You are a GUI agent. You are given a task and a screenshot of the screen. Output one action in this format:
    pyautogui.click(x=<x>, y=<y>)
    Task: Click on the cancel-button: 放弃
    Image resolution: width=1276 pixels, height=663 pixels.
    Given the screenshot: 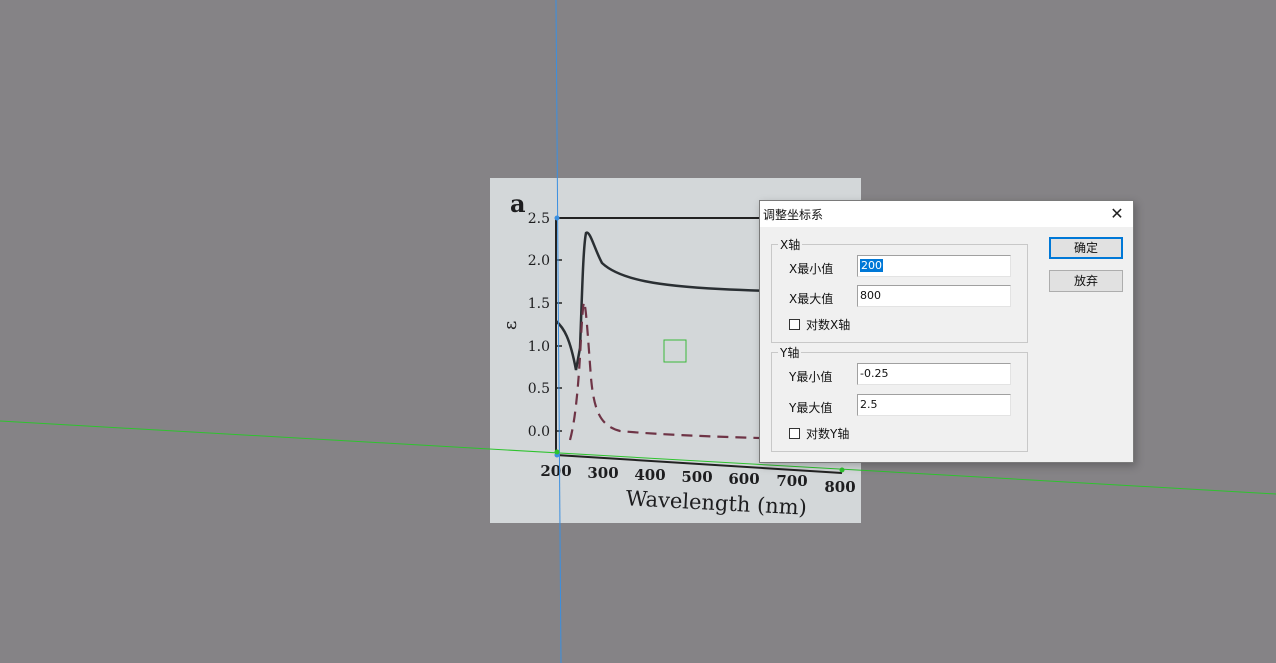 What is the action you would take?
    pyautogui.click(x=1086, y=281)
    